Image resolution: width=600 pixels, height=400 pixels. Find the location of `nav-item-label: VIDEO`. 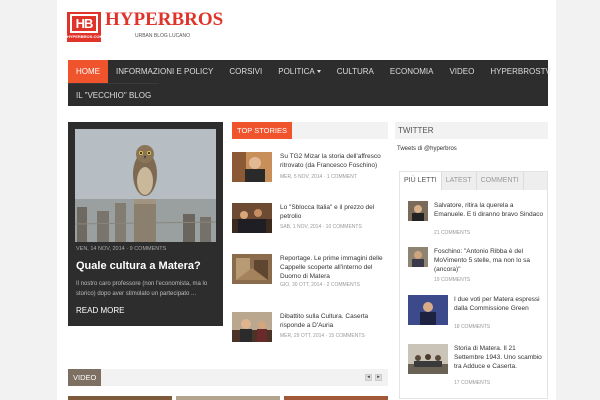

nav-item-label: VIDEO is located at coordinates (462, 71).